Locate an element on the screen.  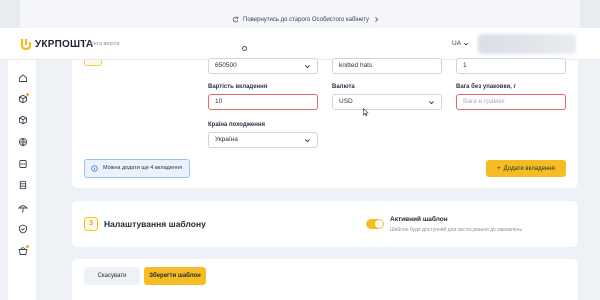
database-icon is located at coordinates (23, 185).